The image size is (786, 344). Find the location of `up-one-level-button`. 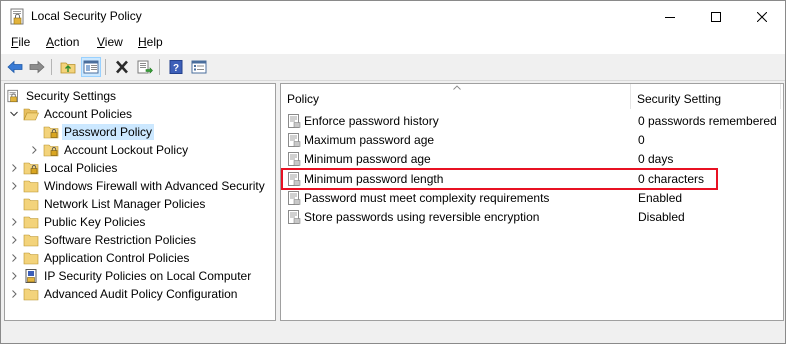

up-one-level-button is located at coordinates (68, 67).